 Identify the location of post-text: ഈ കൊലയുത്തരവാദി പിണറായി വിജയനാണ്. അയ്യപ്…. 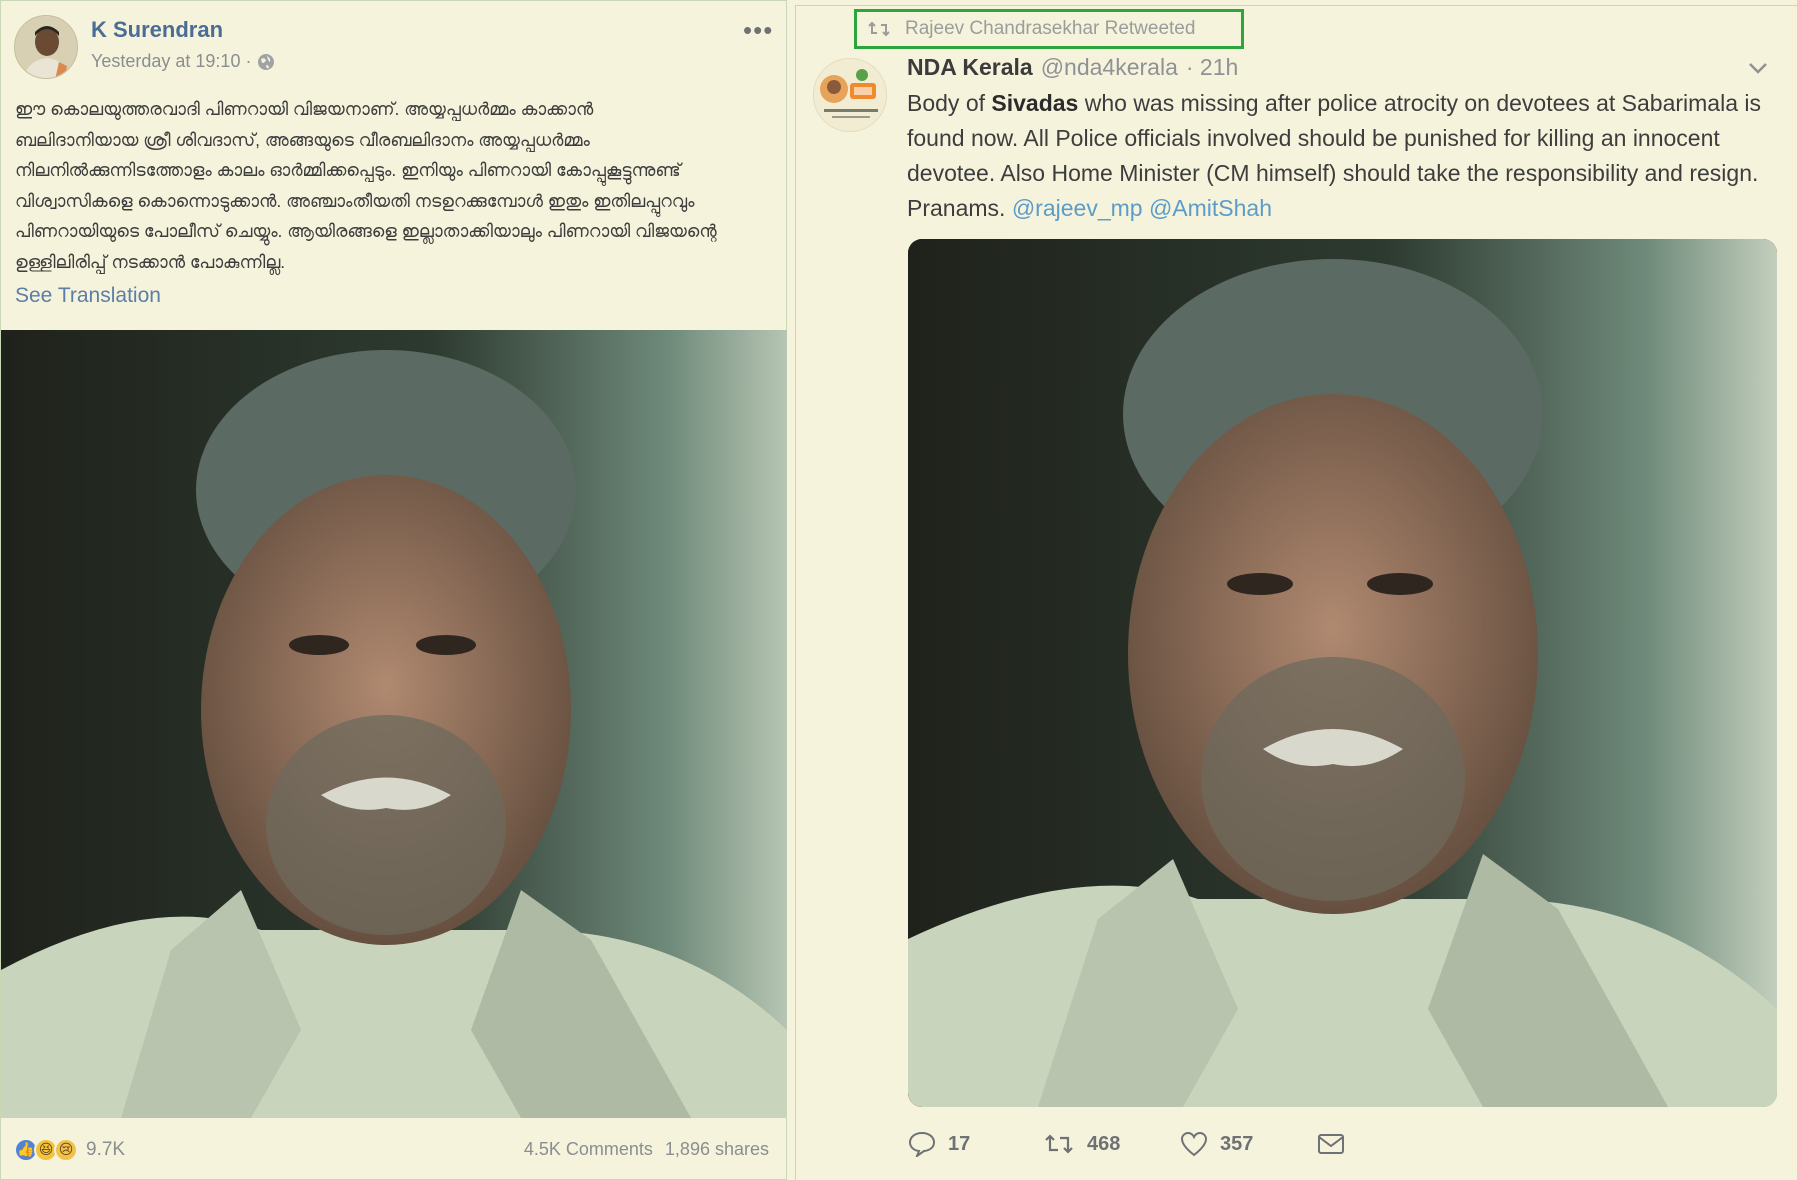
(366, 185).